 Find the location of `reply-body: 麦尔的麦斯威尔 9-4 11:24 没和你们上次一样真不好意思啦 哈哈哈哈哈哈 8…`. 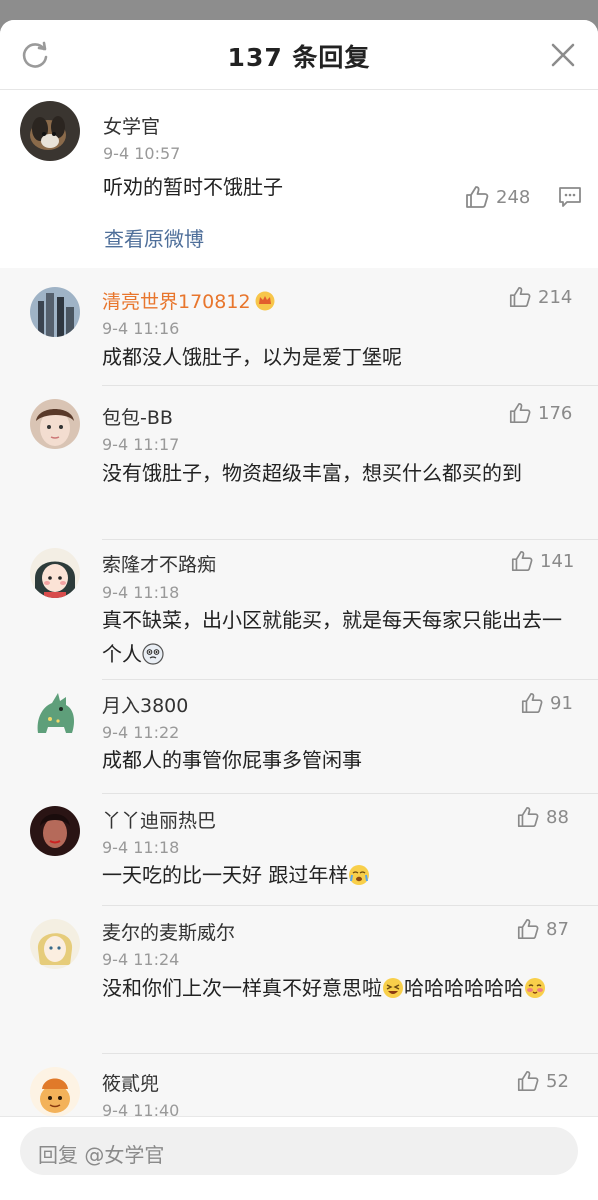

reply-body: 麦尔的麦斯威尔 9-4 11:24 没和你们上次一样真不好意思啦 哈哈哈哈哈哈 8… is located at coordinates (350, 980).